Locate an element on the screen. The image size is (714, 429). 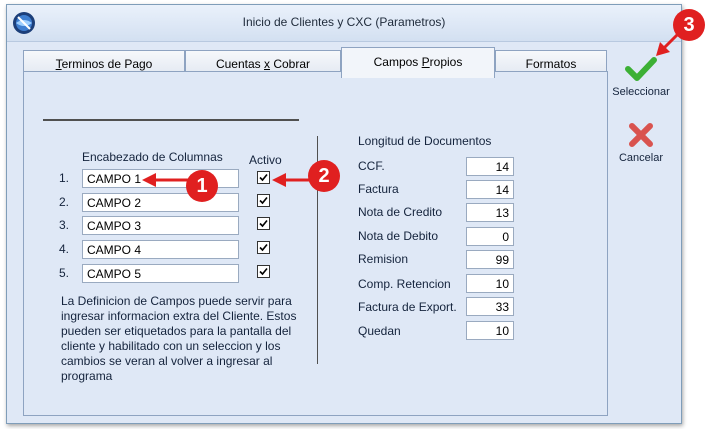
campo-5-active-checkbox is located at coordinates (263, 271).